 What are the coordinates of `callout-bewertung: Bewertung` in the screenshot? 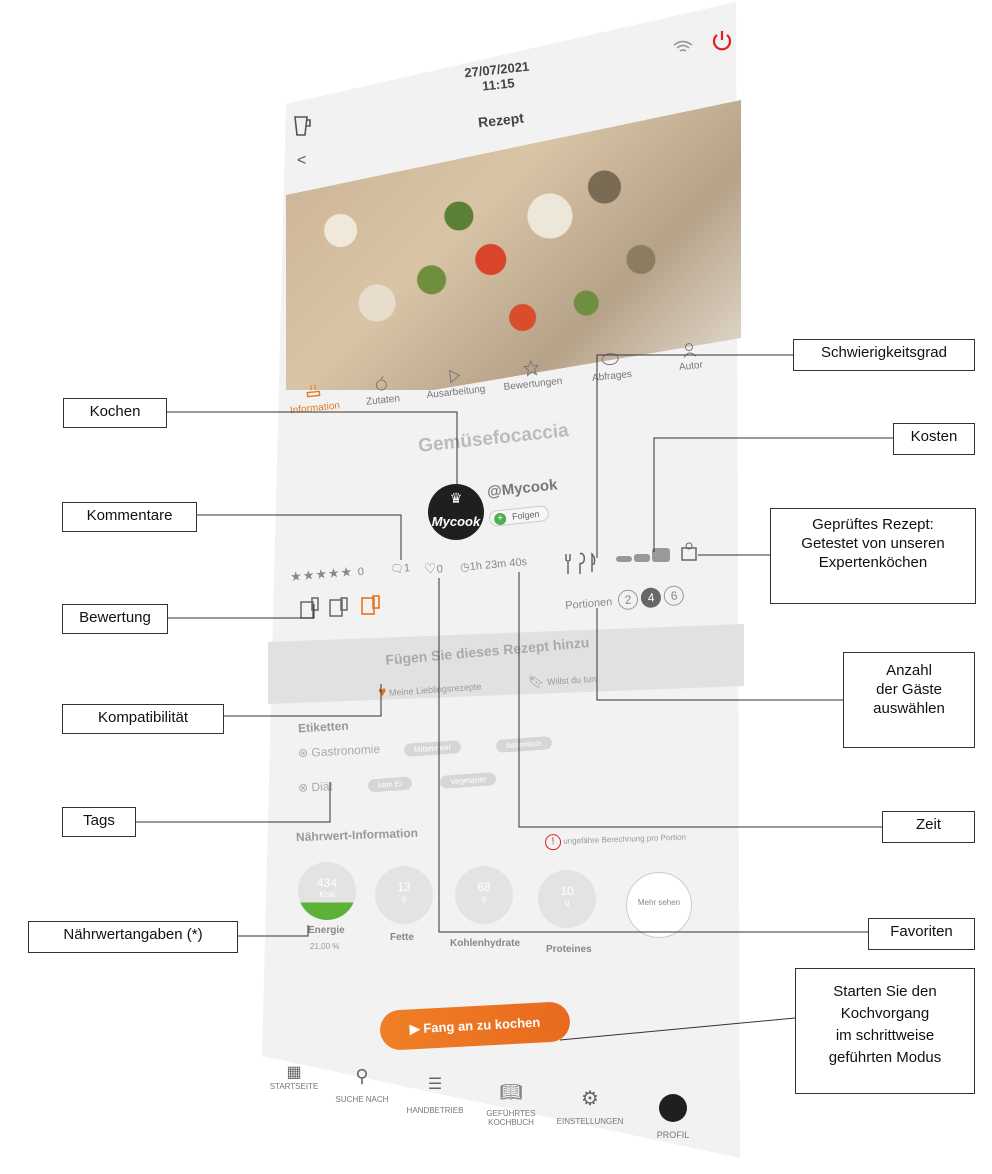 It's located at (115, 619).